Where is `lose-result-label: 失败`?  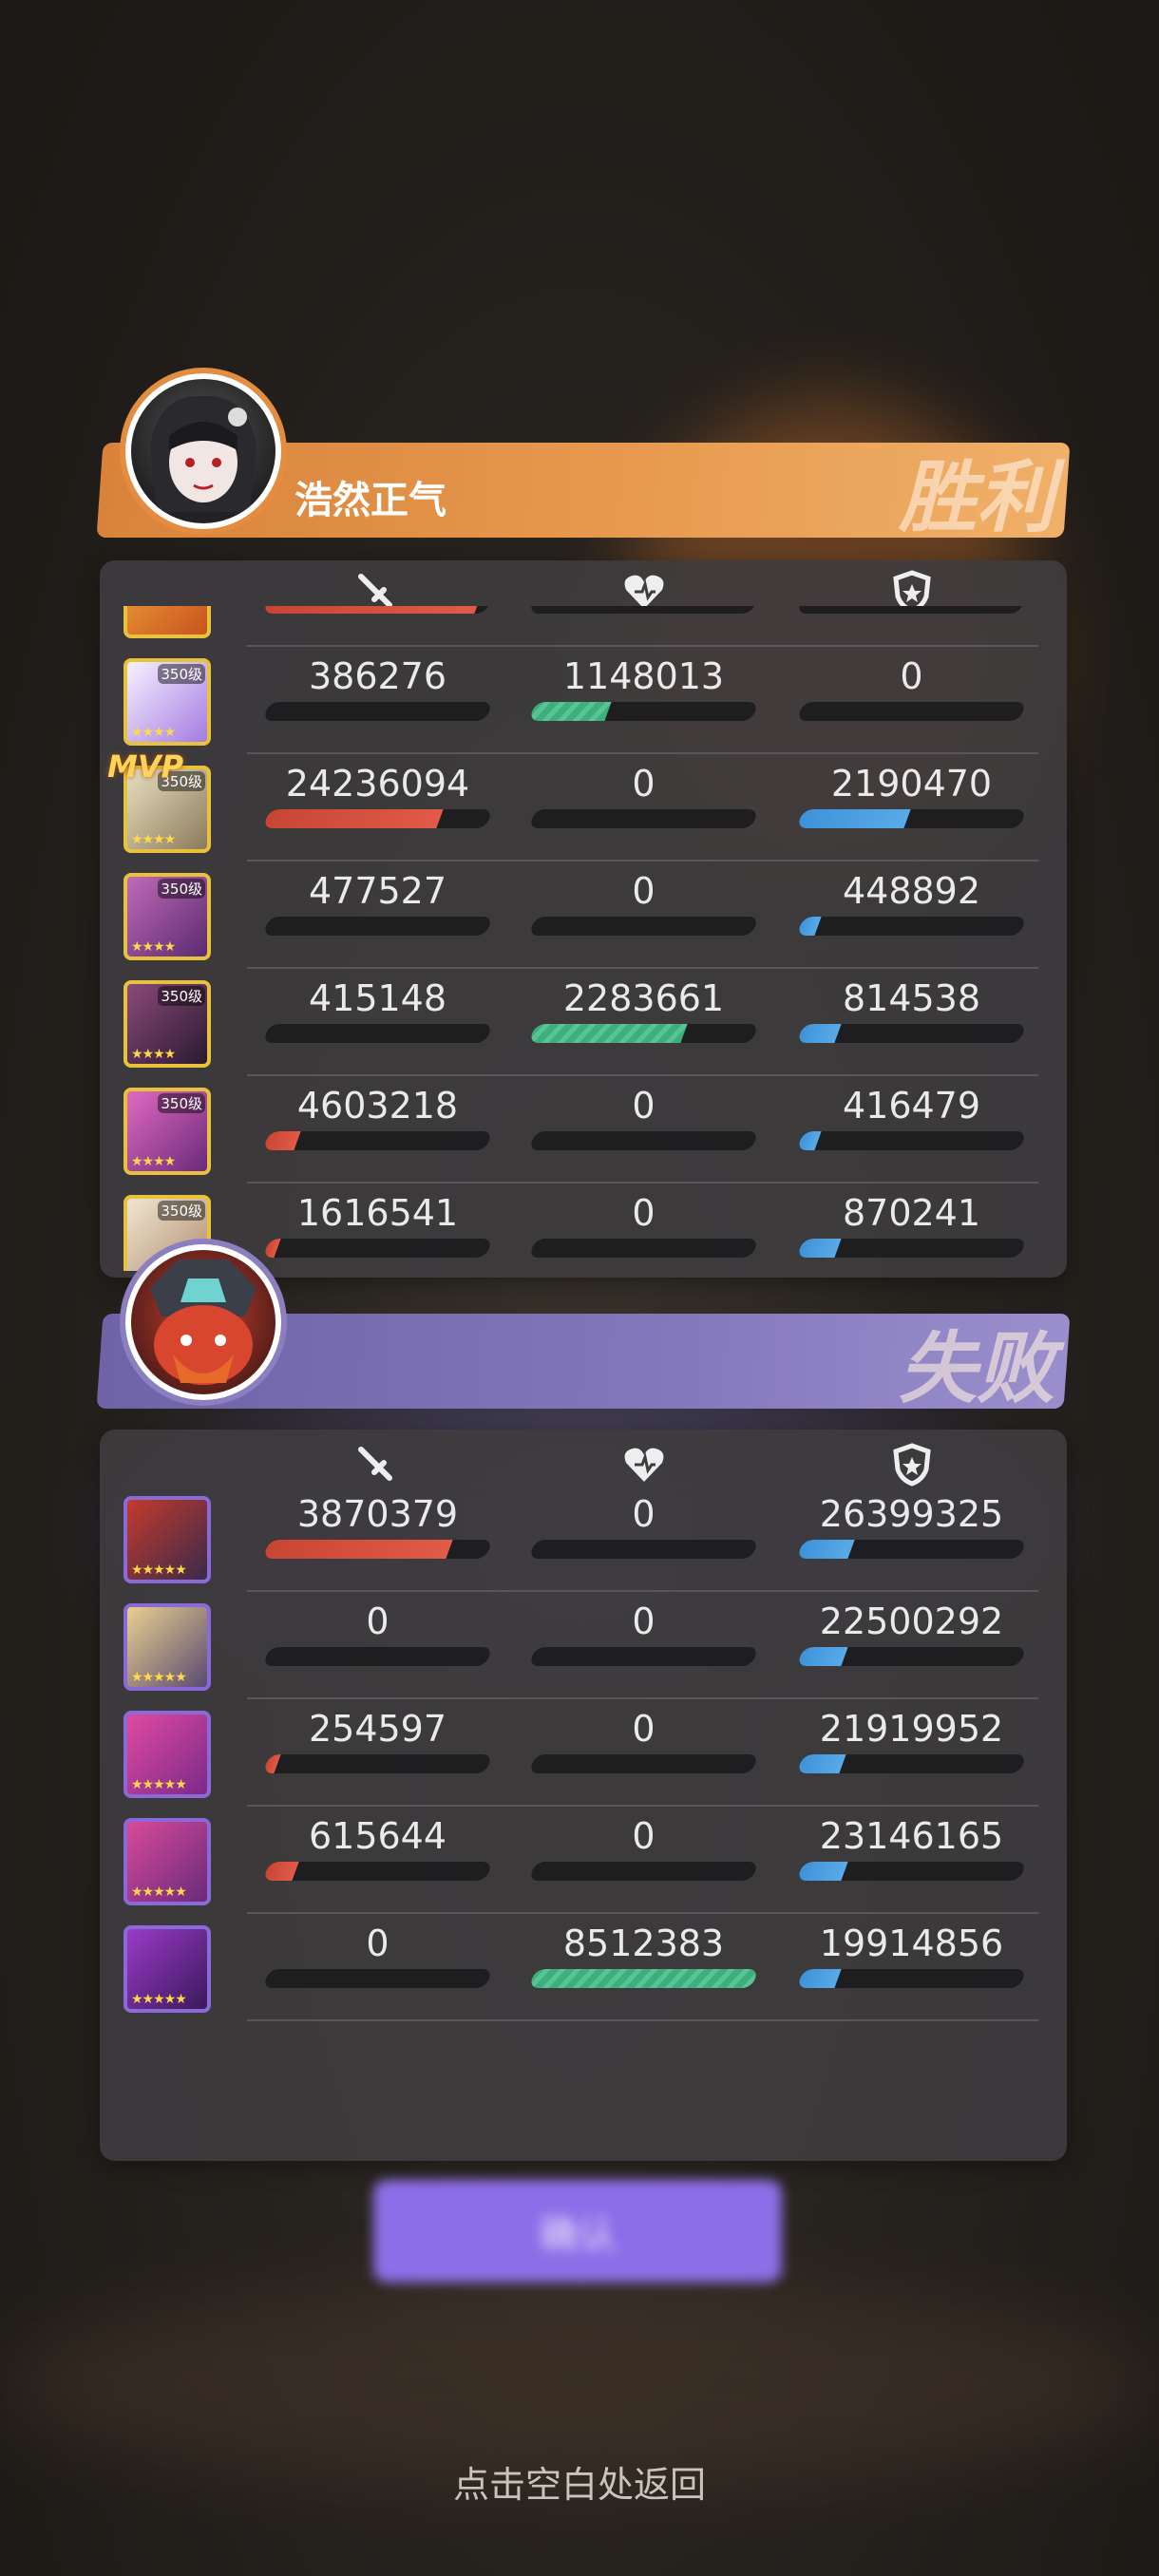
lose-result-label: 失败 is located at coordinates (976, 1368).